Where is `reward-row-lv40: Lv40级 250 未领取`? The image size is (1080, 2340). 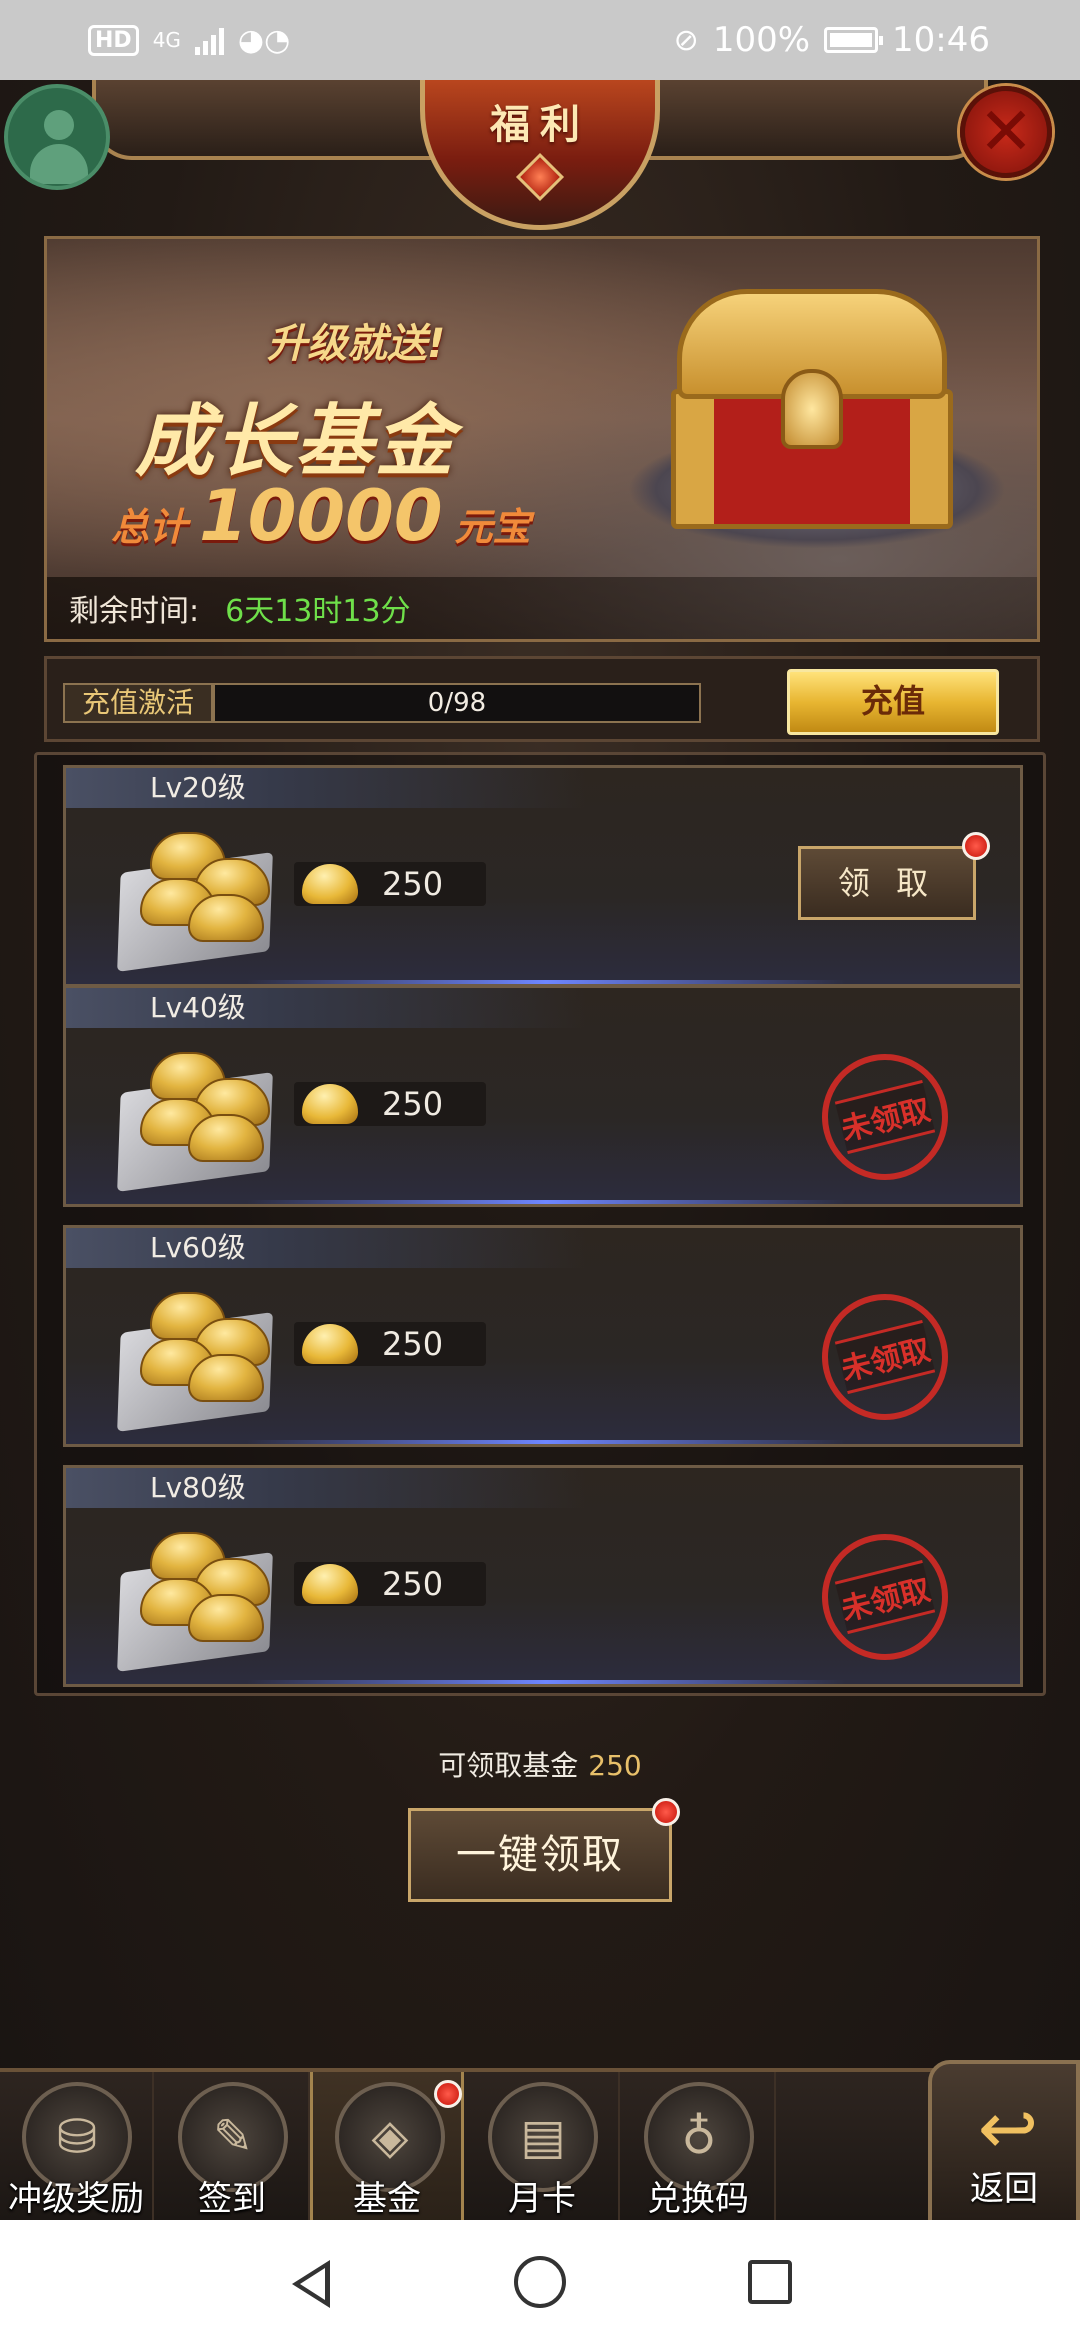 reward-row-lv40: Lv40级 250 未领取 is located at coordinates (543, 1096).